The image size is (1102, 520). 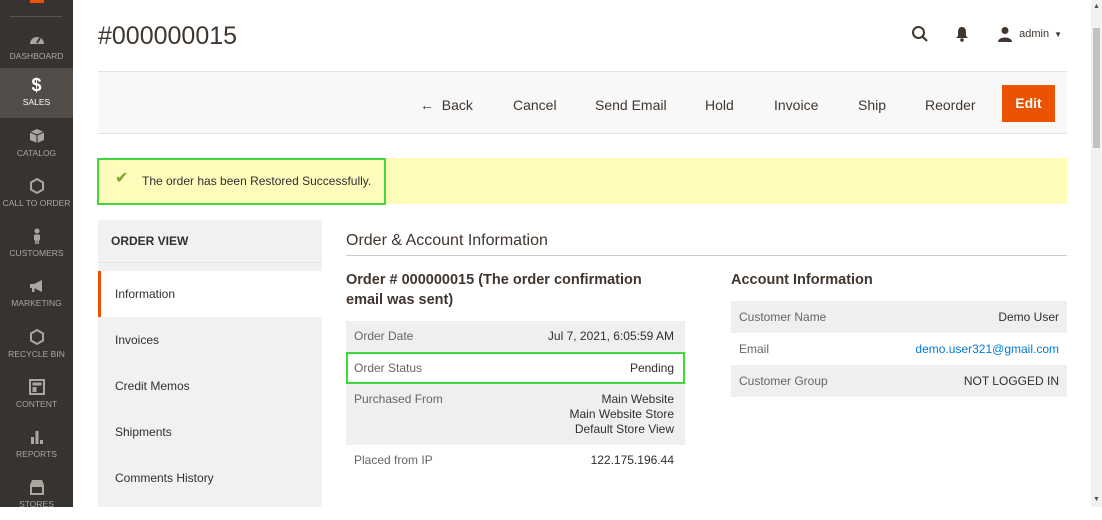 What do you see at coordinates (1005, 34) in the screenshot?
I see `user-icon` at bounding box center [1005, 34].